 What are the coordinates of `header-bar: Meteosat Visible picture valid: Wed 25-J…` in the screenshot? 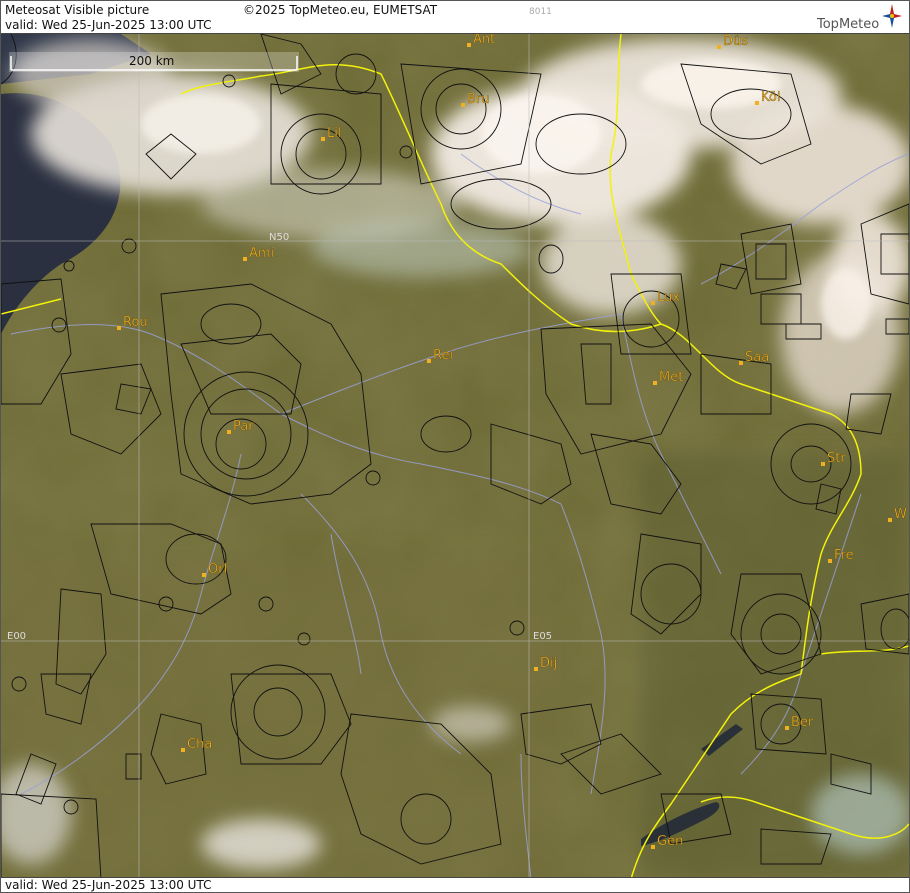 It's located at (455, 17).